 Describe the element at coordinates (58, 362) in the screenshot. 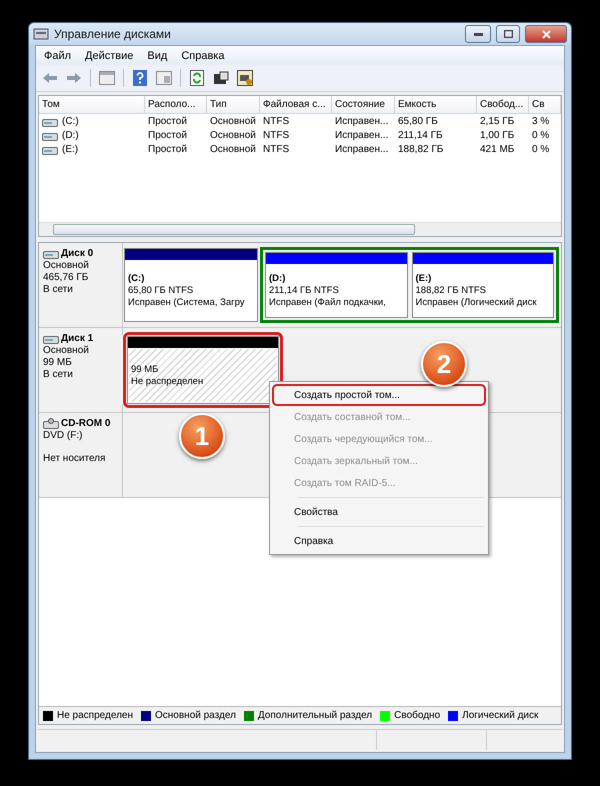

I see `disk-size: 99 МБ` at that location.